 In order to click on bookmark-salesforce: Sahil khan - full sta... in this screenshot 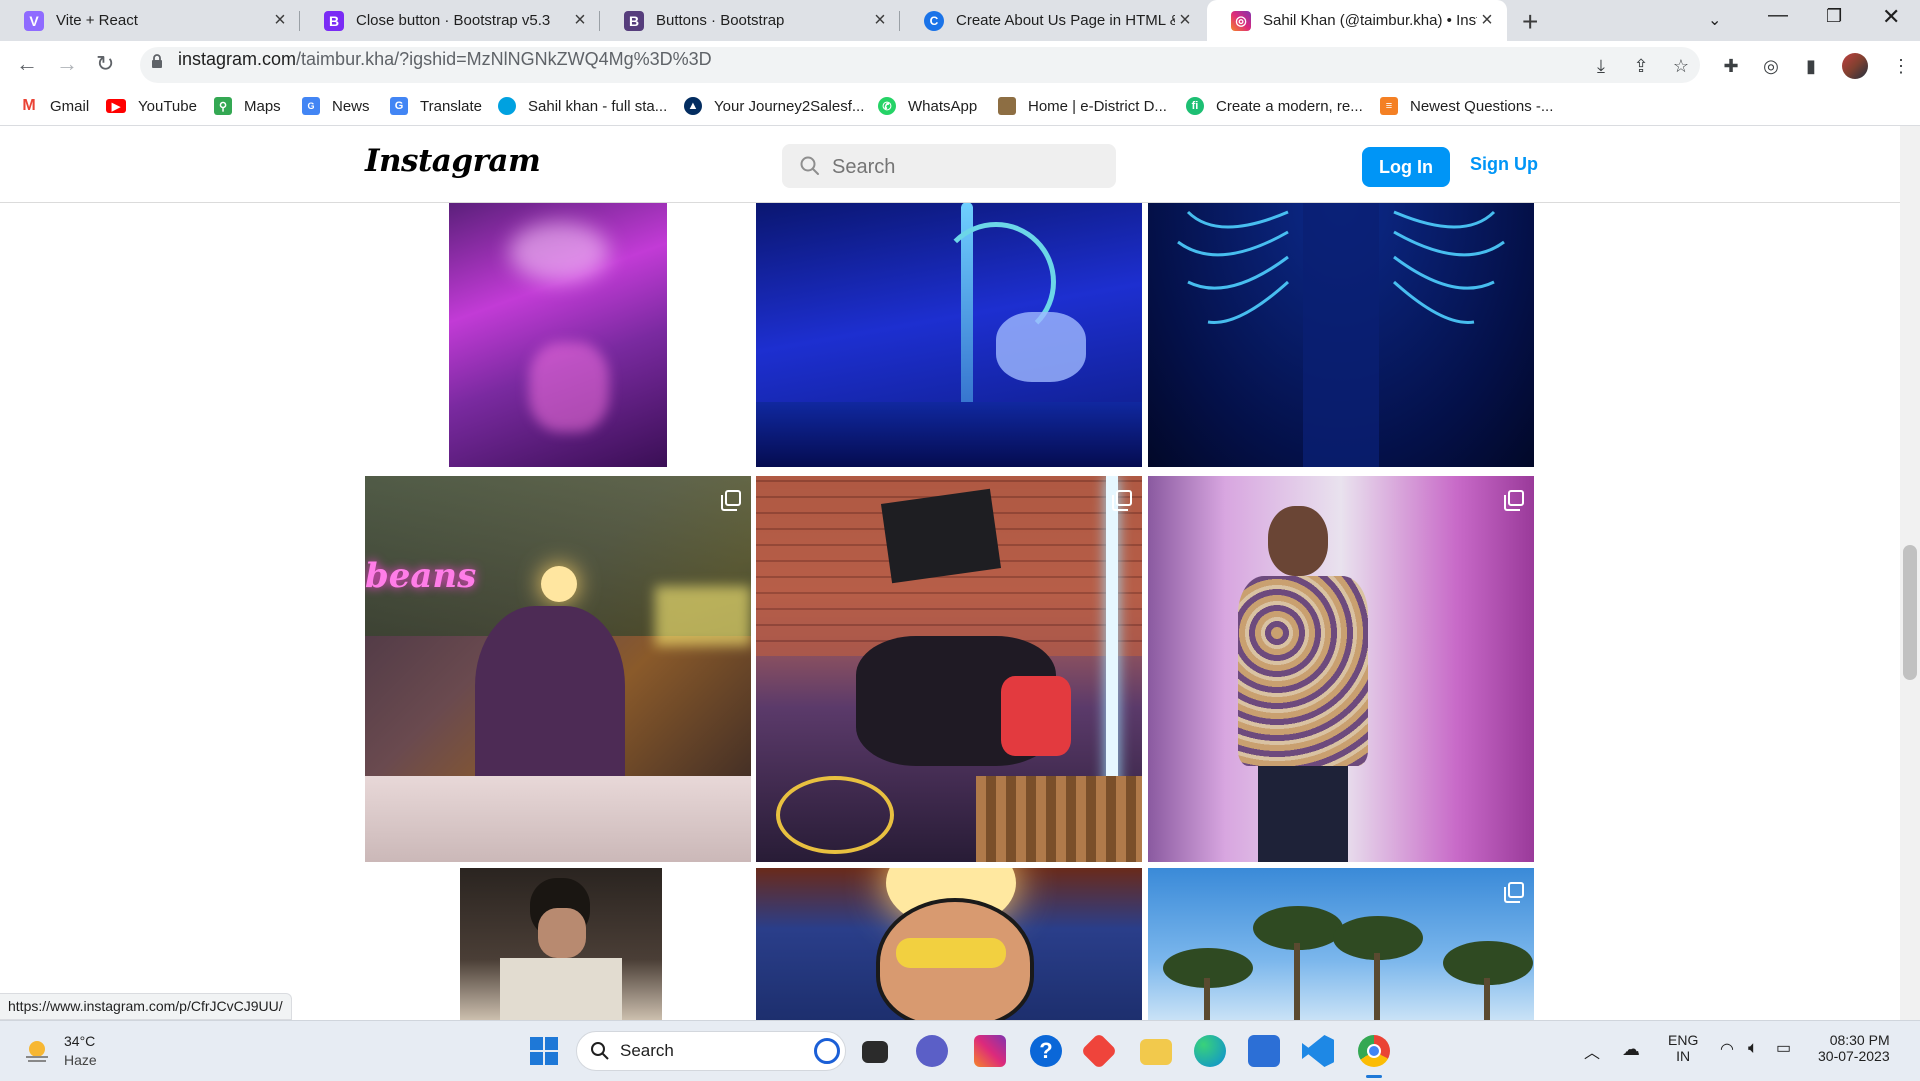, I will do `click(582, 106)`.